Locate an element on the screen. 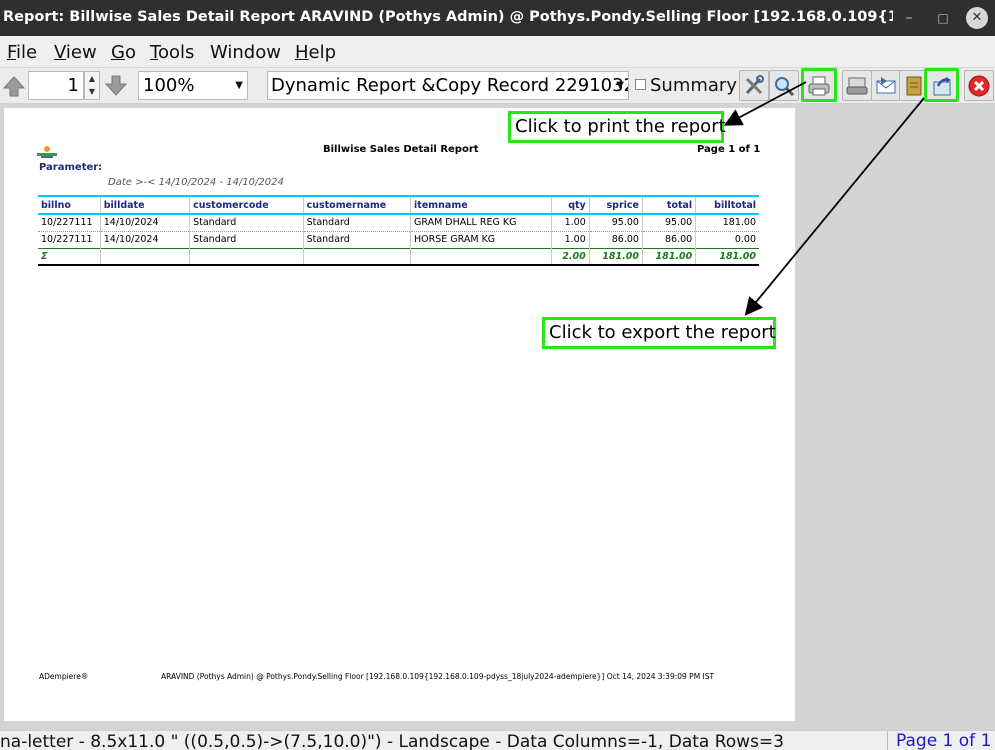 The image size is (995, 750). export-icon is located at coordinates (942, 86).